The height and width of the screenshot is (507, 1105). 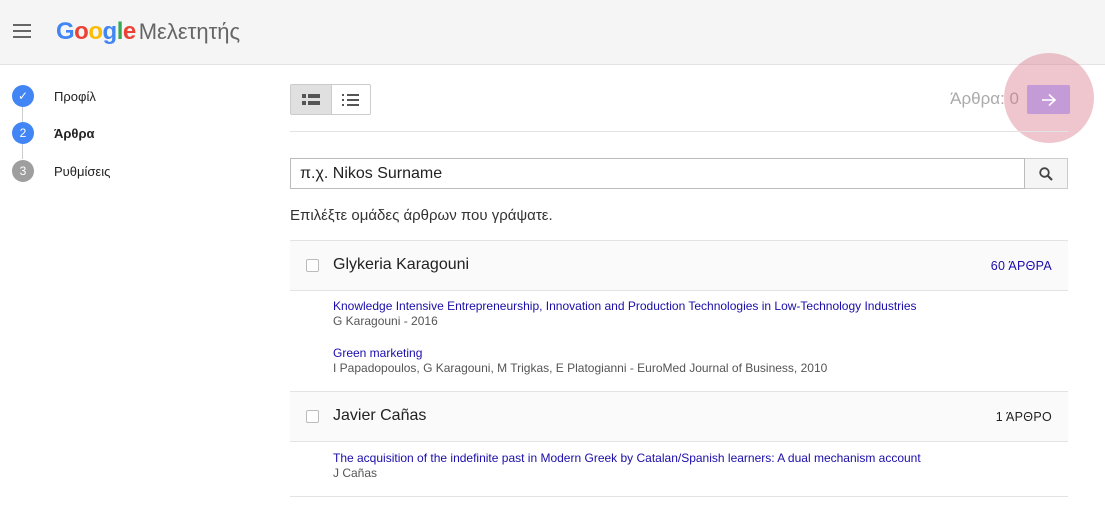 What do you see at coordinates (552, 32) in the screenshot?
I see `top-bar: Google Μελετητής` at bounding box center [552, 32].